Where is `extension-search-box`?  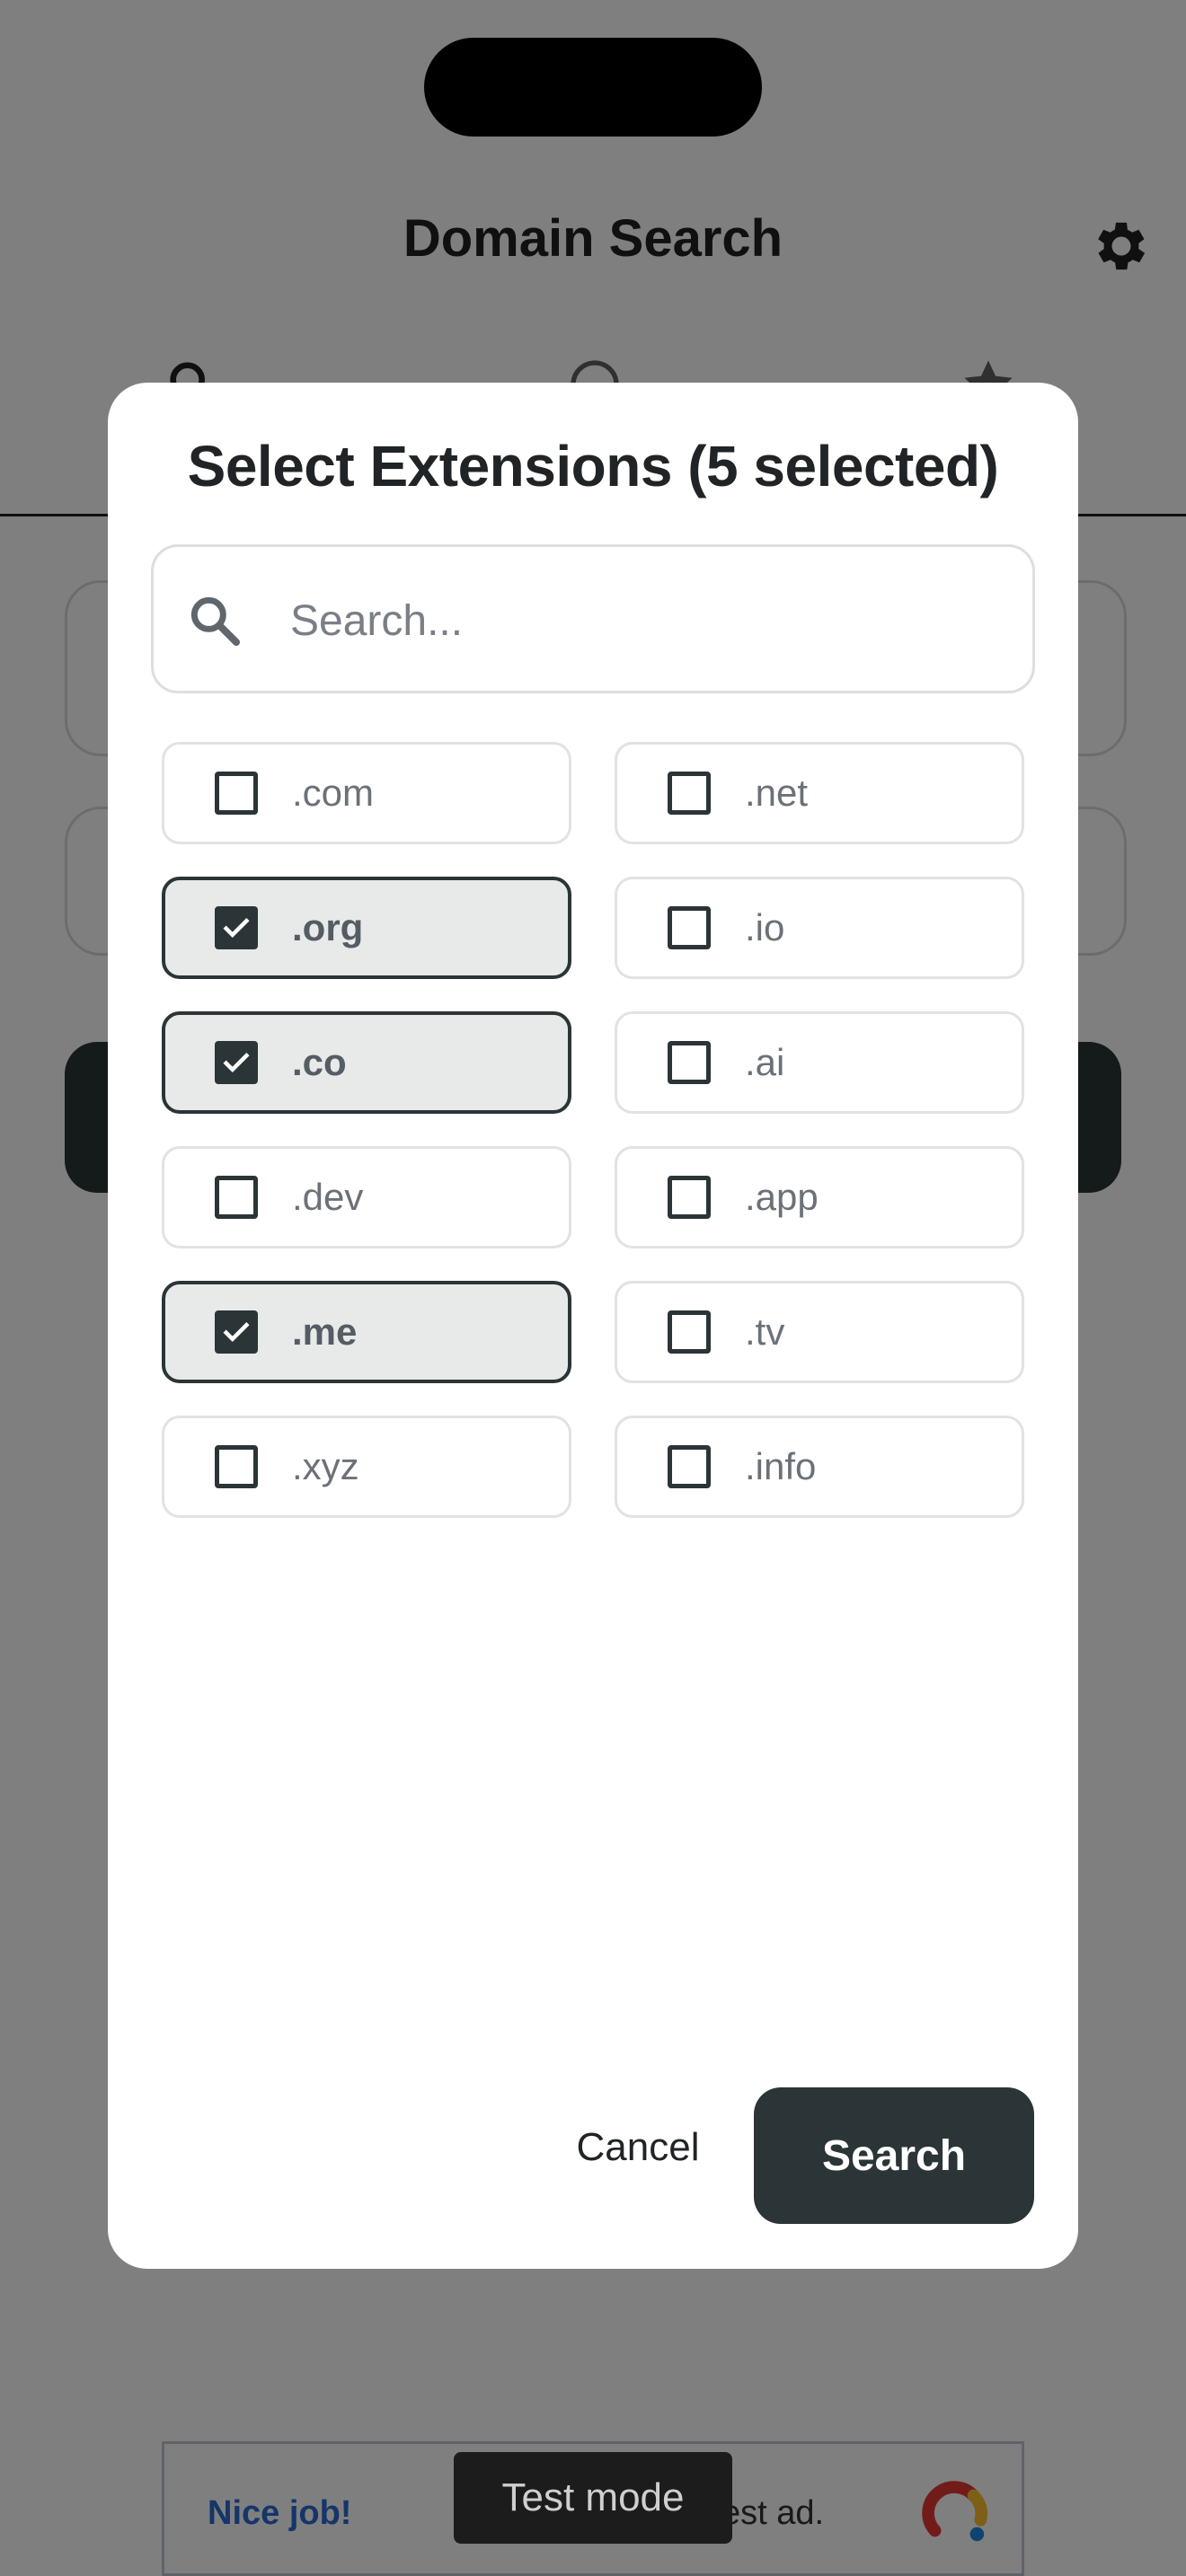 extension-search-box is located at coordinates (593, 618).